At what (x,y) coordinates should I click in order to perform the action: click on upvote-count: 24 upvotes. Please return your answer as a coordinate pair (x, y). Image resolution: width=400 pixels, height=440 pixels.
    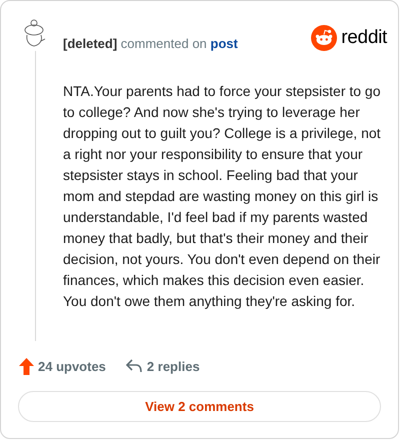
    Looking at the image, I should click on (72, 367).